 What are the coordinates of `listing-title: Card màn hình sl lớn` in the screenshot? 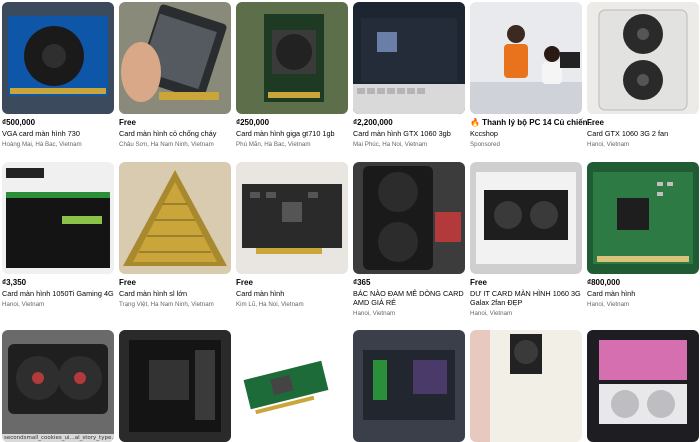 It's located at (153, 293).